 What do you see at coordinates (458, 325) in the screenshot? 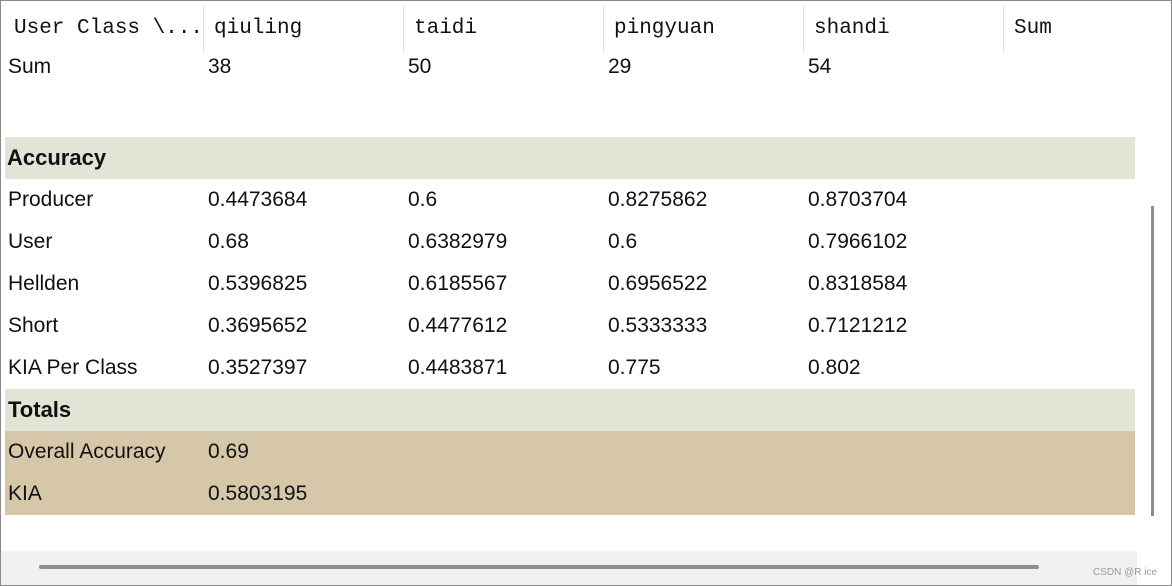
I see `cell-value: 0.4477612` at bounding box center [458, 325].